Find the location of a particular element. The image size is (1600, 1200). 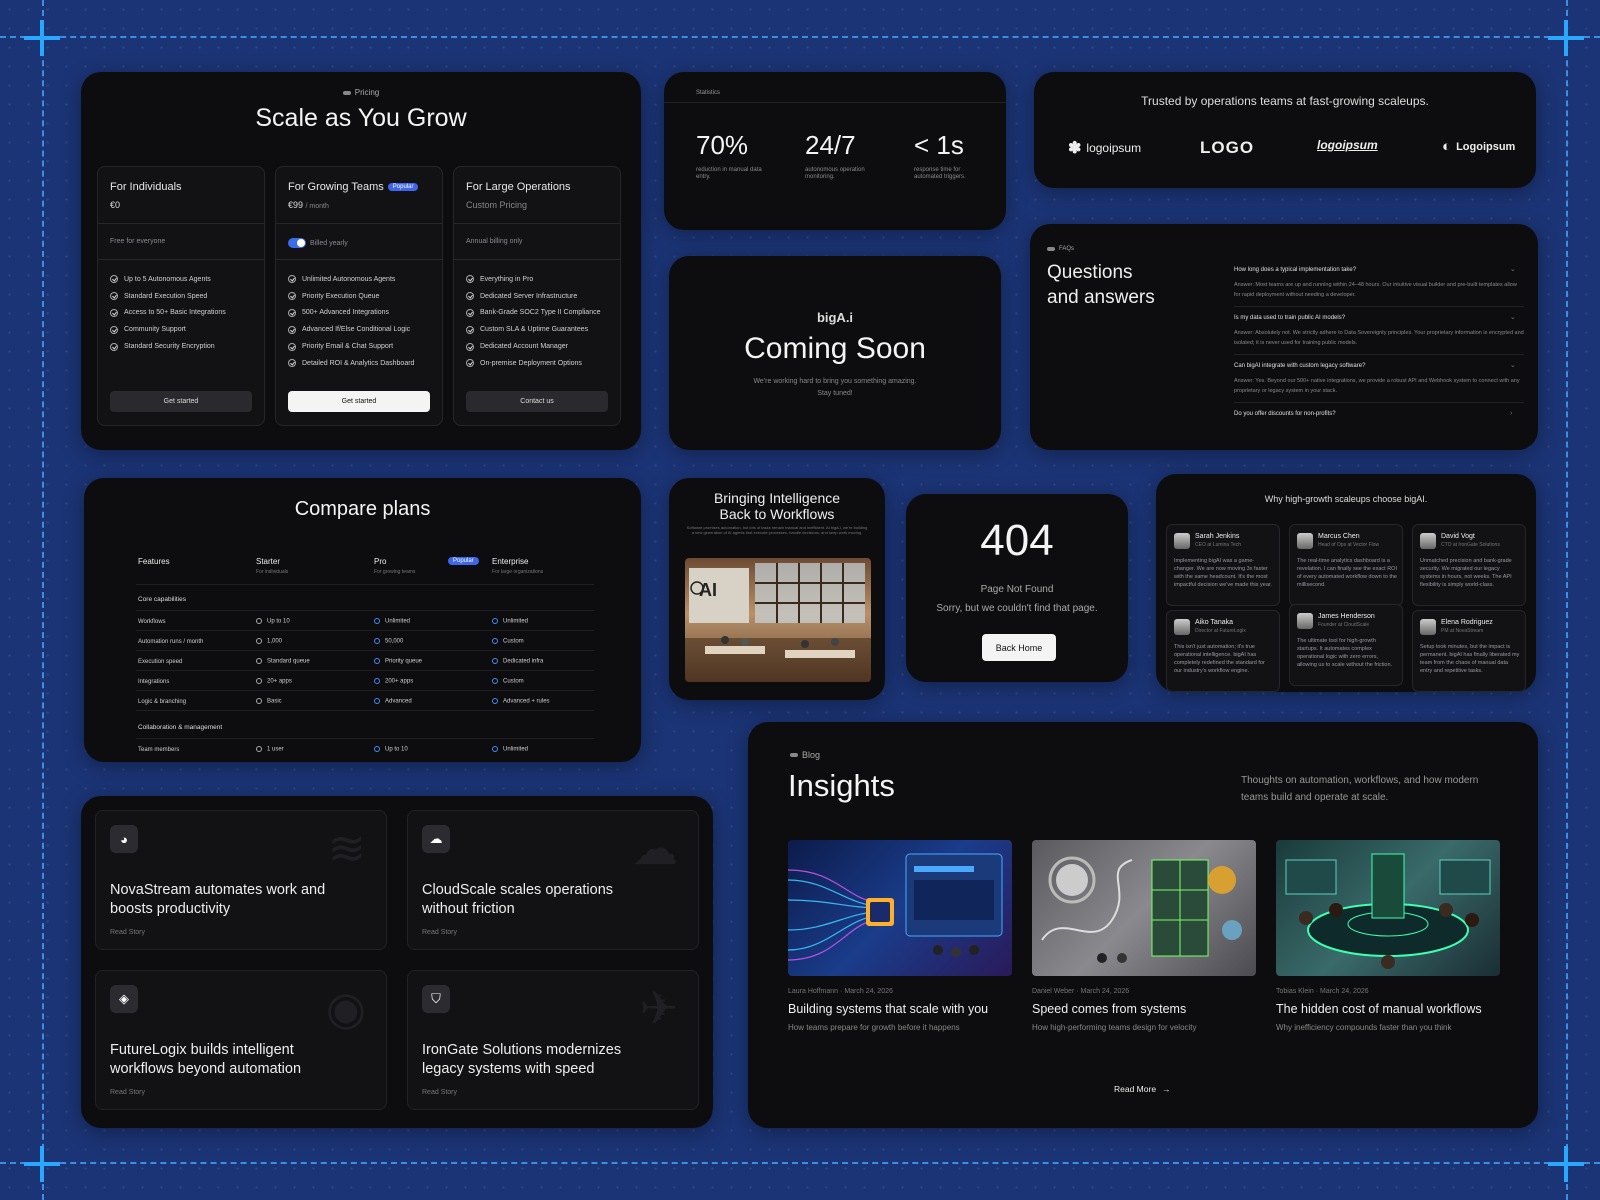

feature-label: Advanced If/Else Conditional Logic is located at coordinates (356, 330).